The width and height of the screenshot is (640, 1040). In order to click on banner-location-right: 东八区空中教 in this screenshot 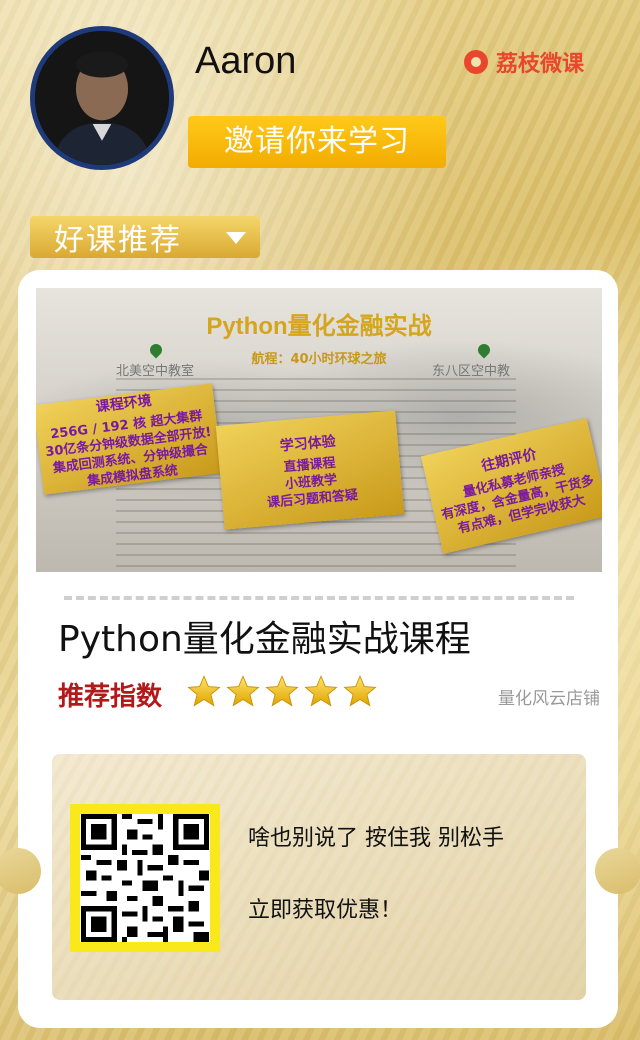, I will do `click(471, 371)`.